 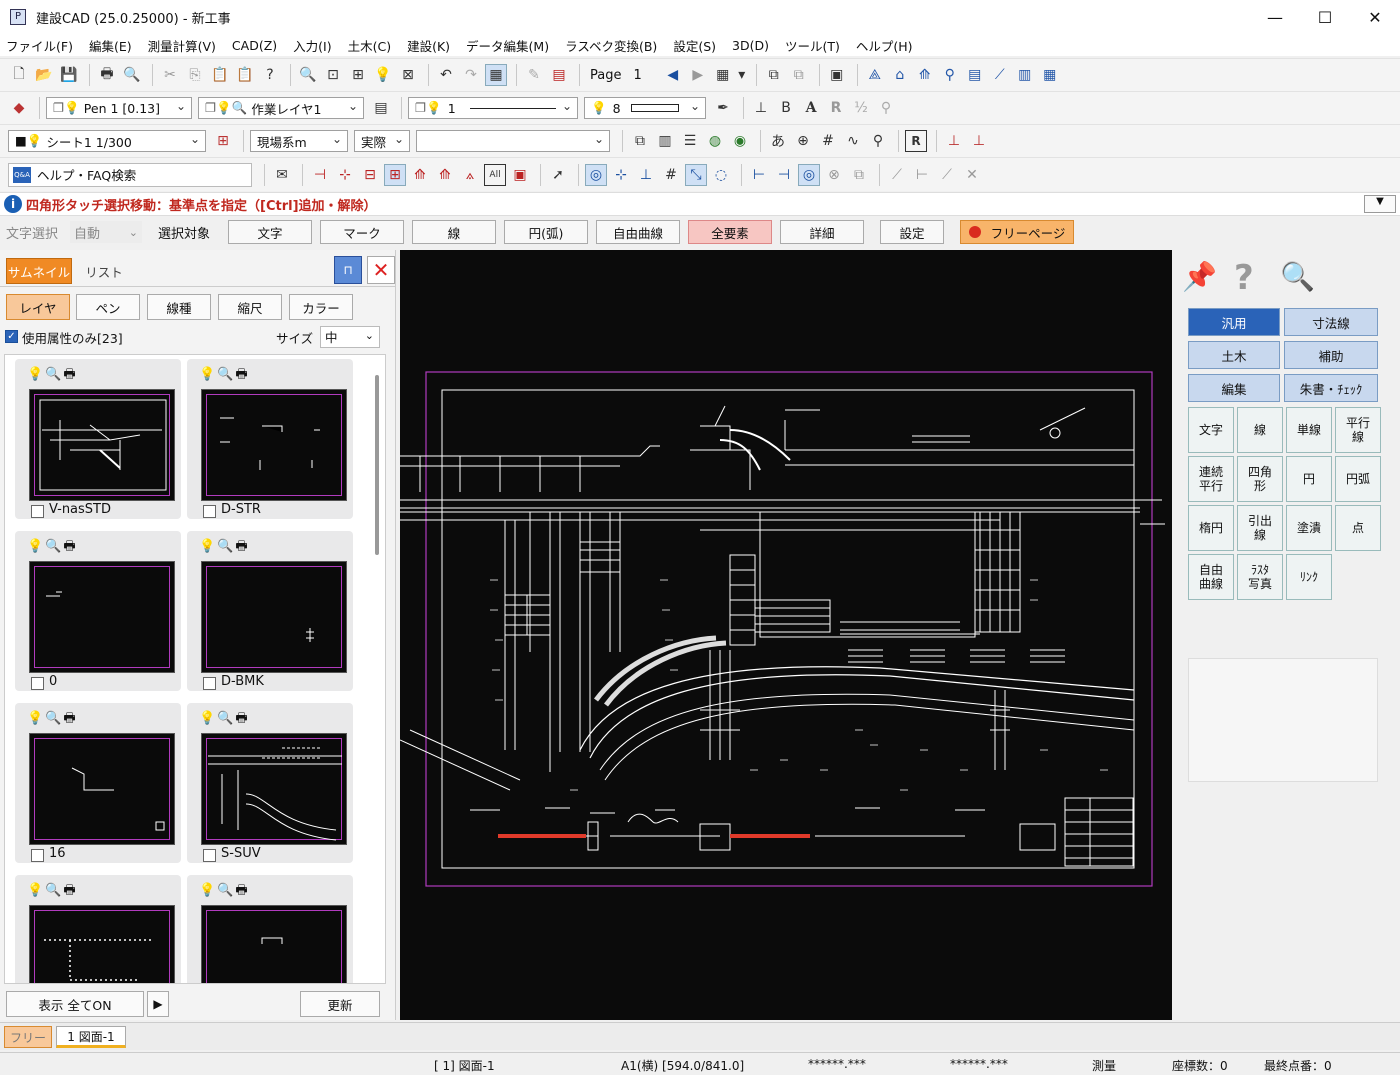 What do you see at coordinates (1025, 75) in the screenshot?
I see `survey-tool-7-icon: ▥` at bounding box center [1025, 75].